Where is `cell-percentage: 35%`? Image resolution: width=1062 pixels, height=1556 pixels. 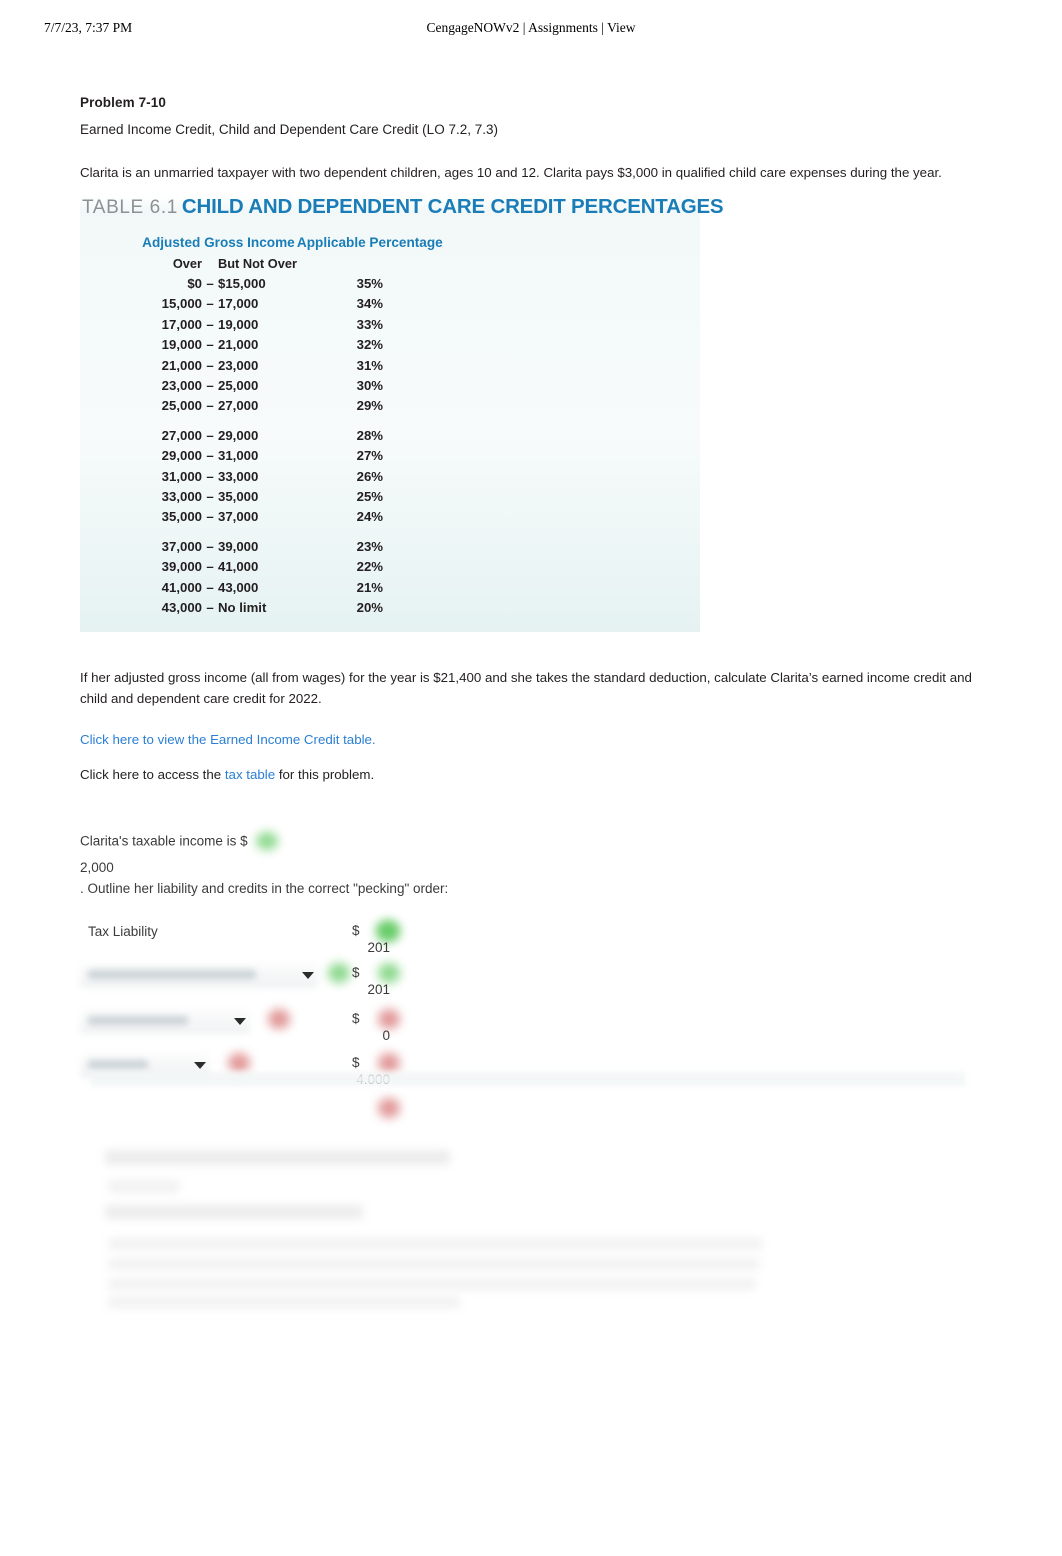
cell-percentage: 35% is located at coordinates (370, 283).